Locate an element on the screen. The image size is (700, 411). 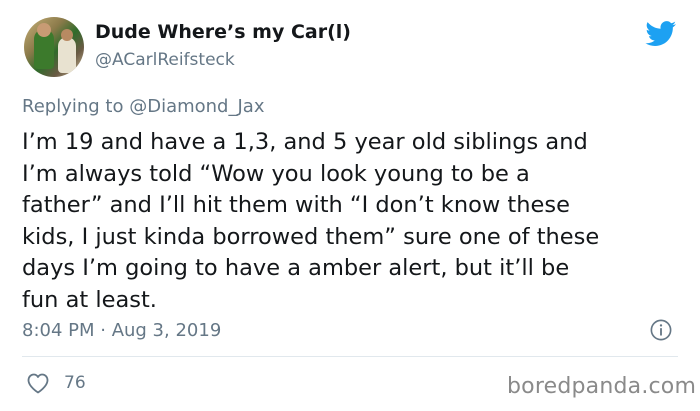
watermark: boredpanda.com is located at coordinates (602, 386).